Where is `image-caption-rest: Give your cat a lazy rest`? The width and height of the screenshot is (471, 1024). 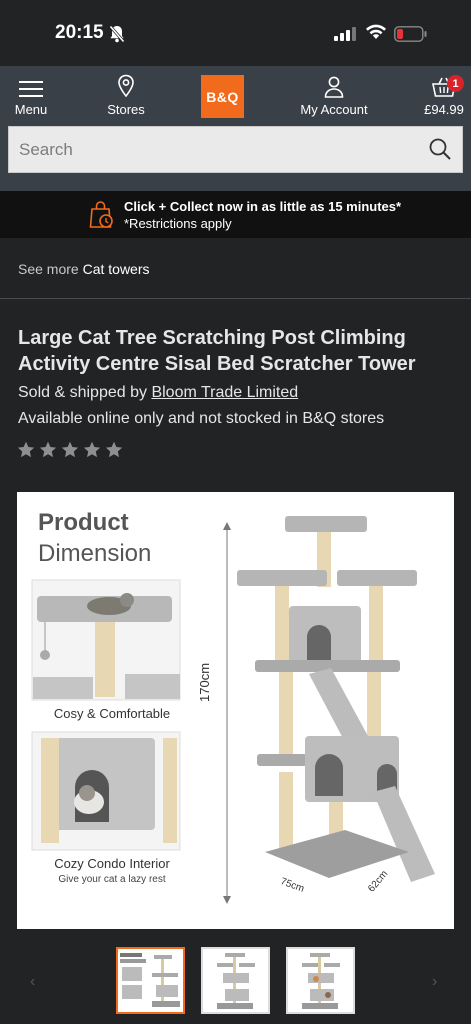 image-caption-rest: Give your cat a lazy rest is located at coordinates (112, 879).